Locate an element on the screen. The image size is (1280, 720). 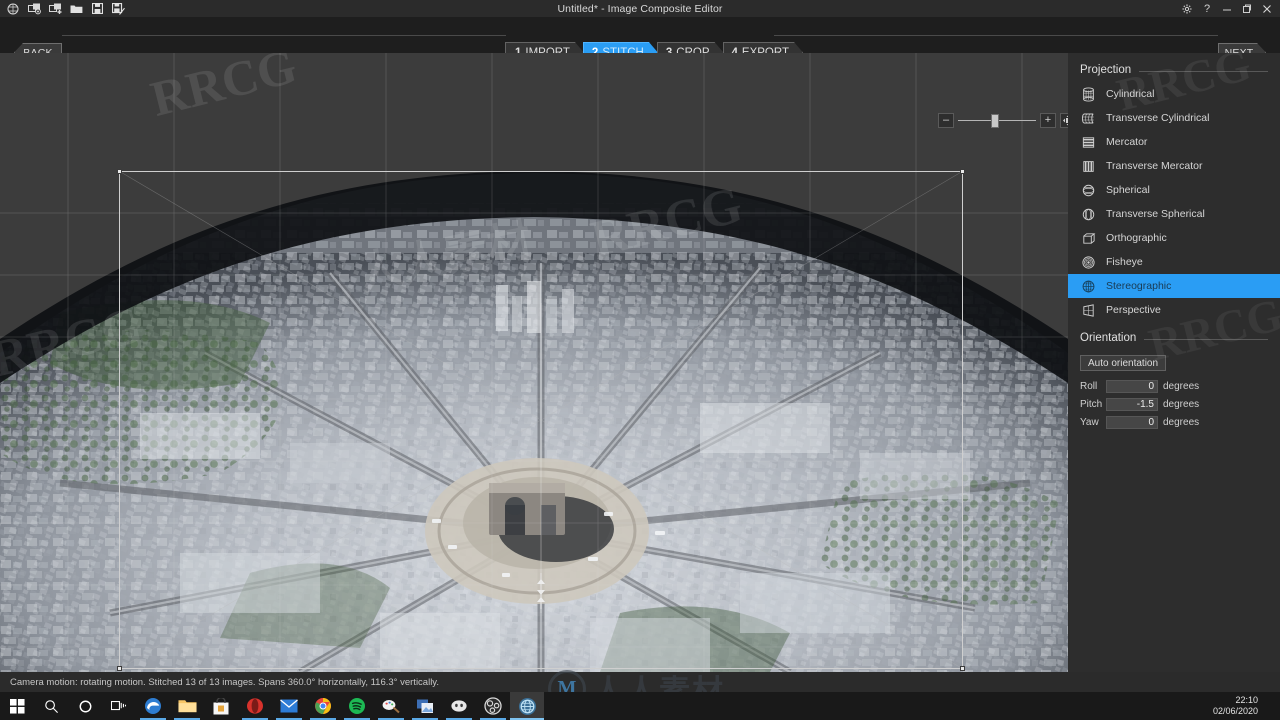
pitch-row: Pitch -1.5 degrees is located at coordinates (1174, 404).